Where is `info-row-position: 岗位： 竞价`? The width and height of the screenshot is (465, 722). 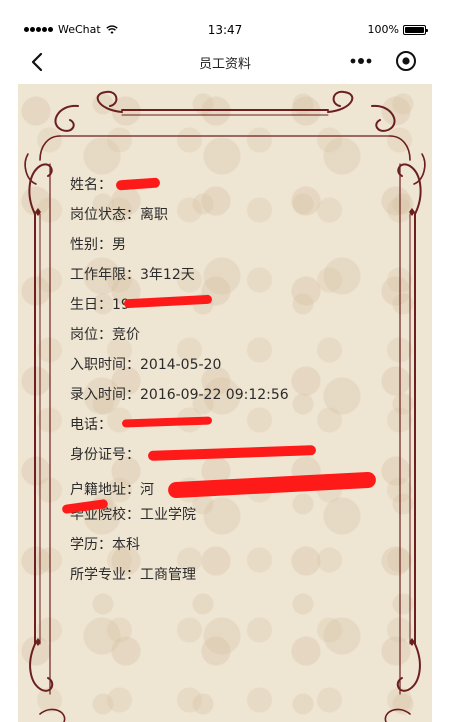 info-row-position: 岗位： 竞价 is located at coordinates (230, 340).